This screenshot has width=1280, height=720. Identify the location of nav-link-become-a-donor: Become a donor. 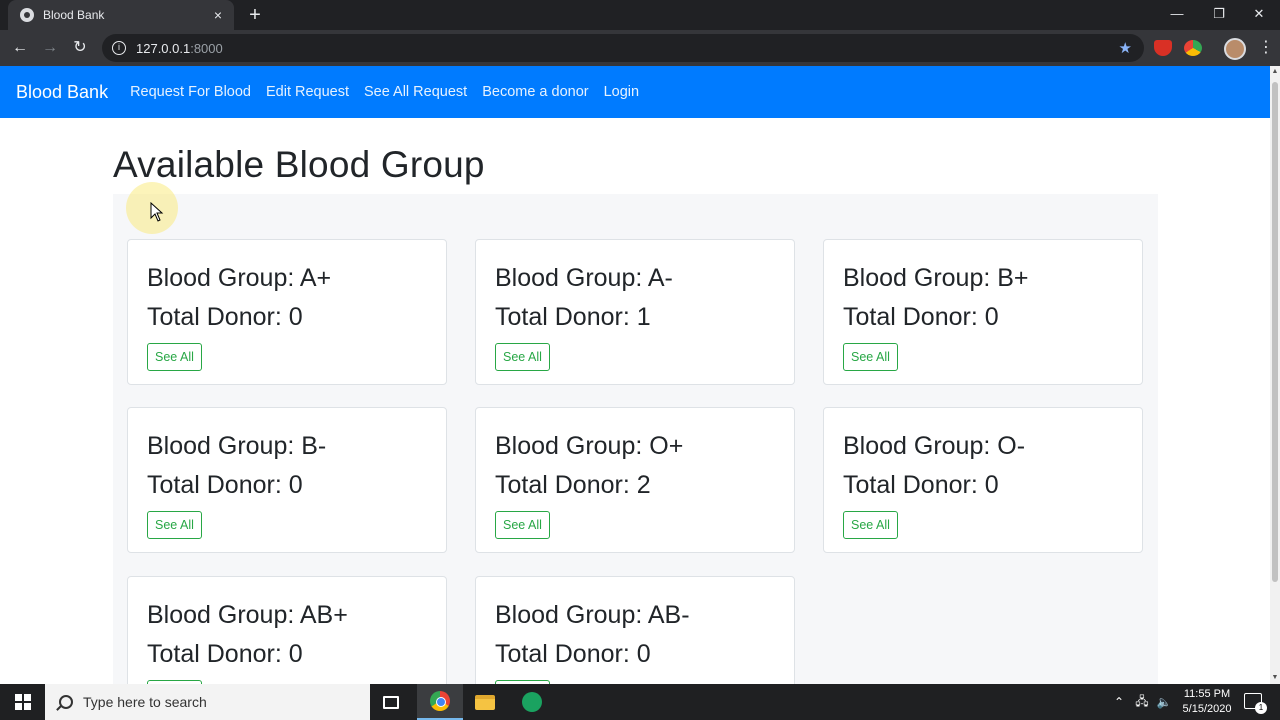
(535, 92).